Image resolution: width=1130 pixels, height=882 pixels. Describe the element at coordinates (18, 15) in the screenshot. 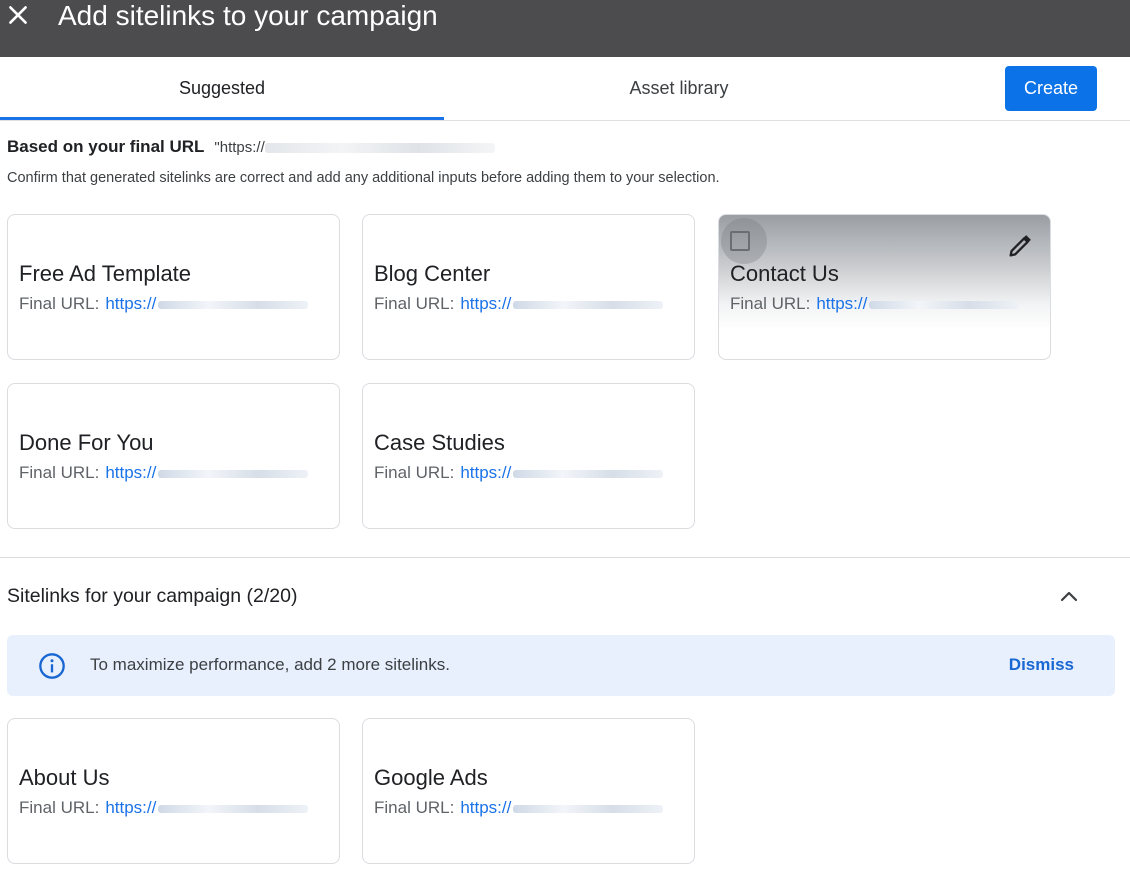

I see `close-icon` at that location.